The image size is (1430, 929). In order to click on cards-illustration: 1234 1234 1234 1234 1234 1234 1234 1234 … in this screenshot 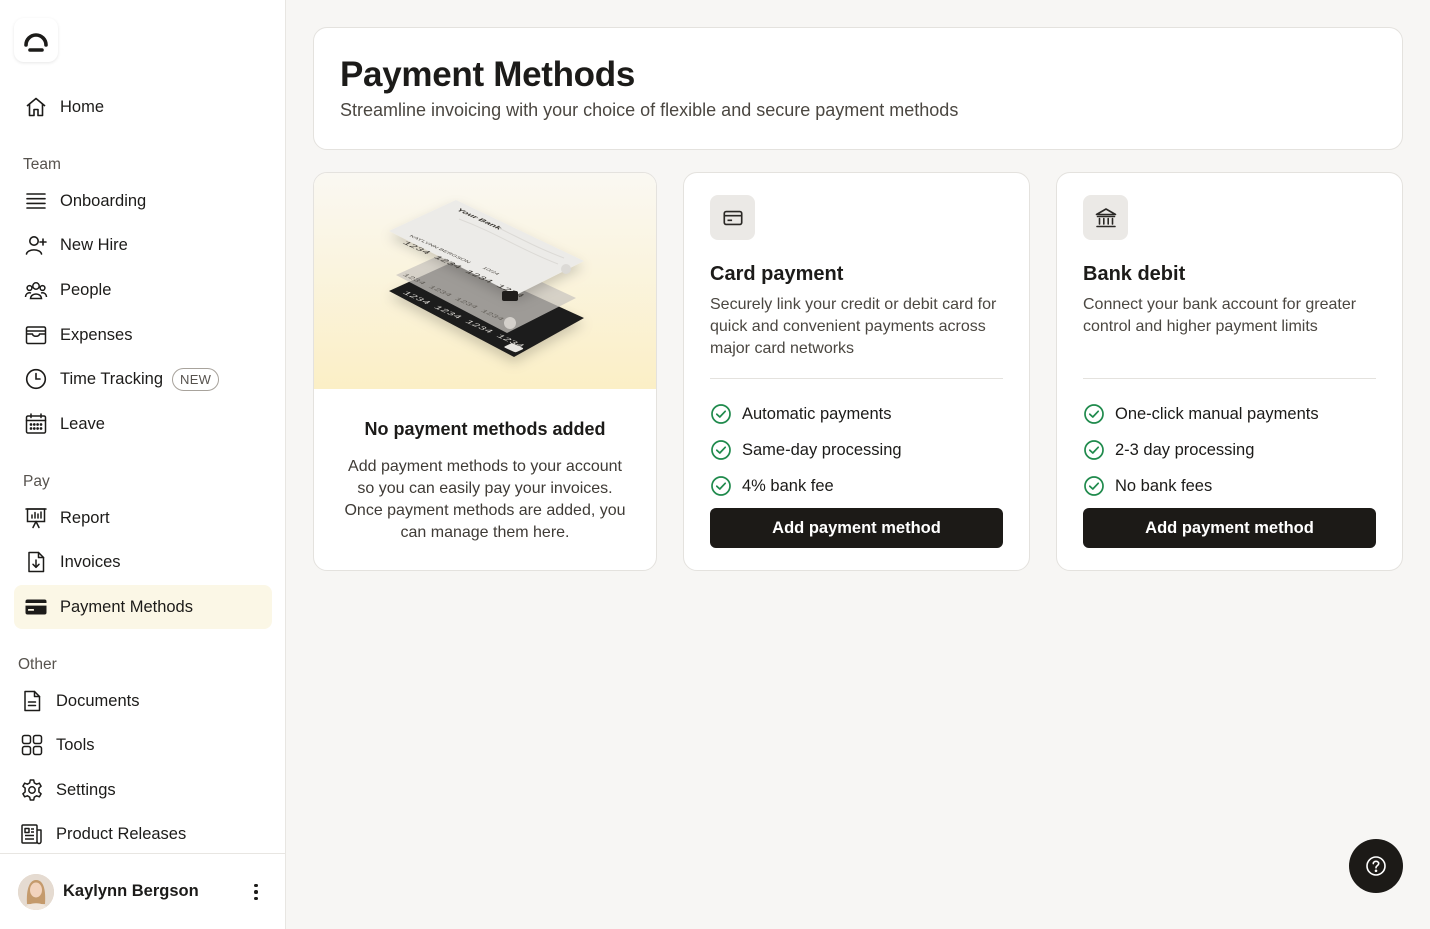, I will do `click(485, 281)`.